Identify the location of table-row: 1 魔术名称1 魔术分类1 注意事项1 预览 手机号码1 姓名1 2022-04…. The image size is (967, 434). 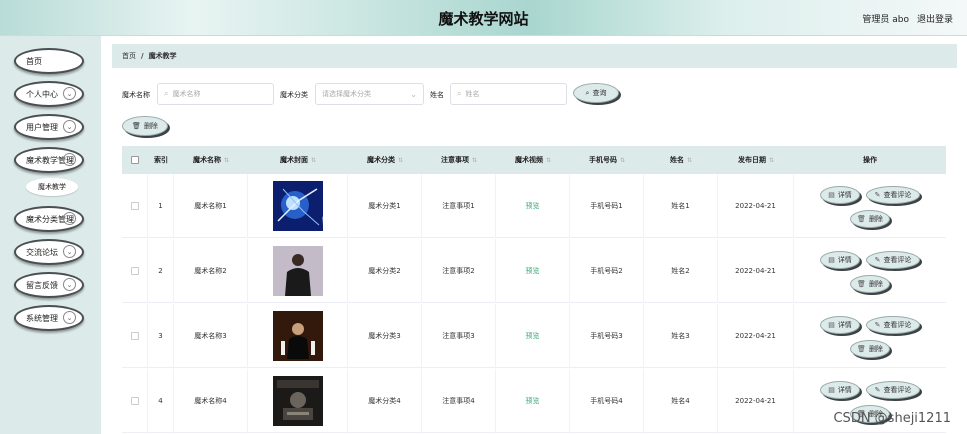
(534, 206).